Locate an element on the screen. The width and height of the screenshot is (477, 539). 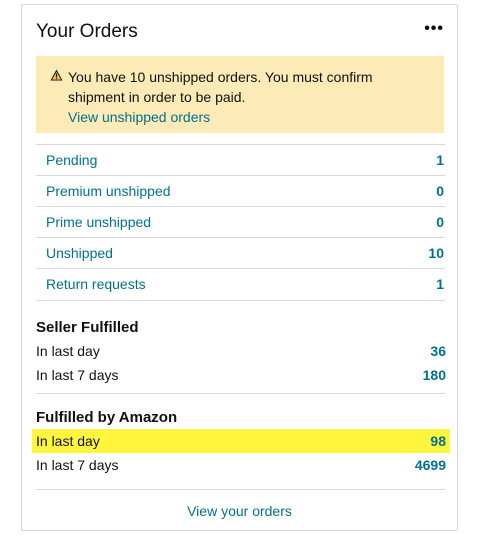
order-row-label: Return requests is located at coordinates (96, 284).